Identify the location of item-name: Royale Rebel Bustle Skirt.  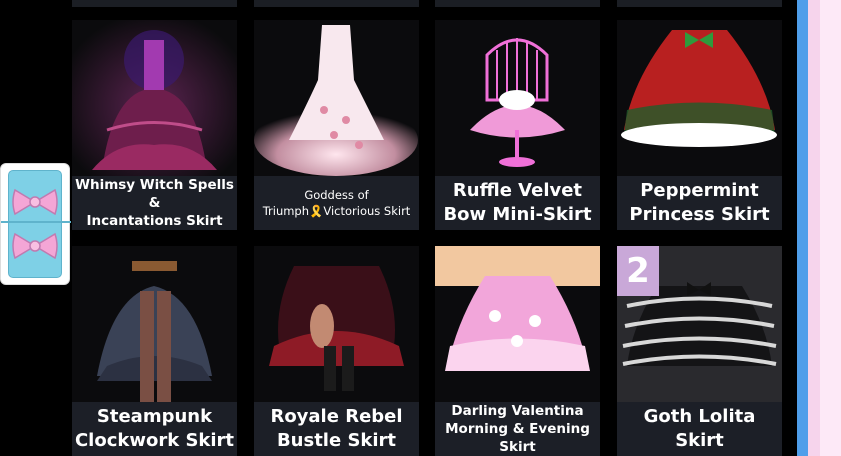
(336, 428).